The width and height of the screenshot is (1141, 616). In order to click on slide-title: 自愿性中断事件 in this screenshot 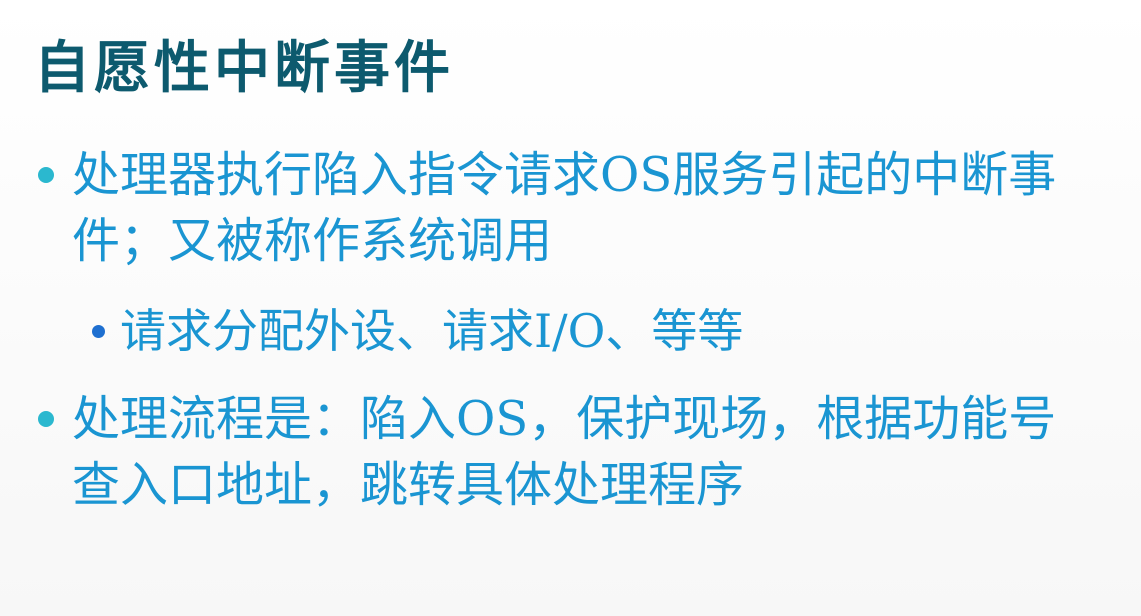, I will do `click(244, 68)`.